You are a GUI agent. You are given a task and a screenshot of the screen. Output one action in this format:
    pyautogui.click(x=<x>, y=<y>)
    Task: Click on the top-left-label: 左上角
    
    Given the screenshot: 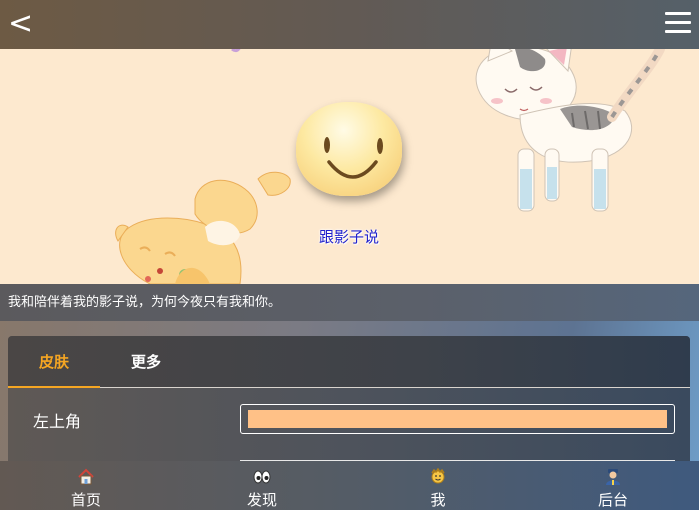 What is the action you would take?
    pyautogui.click(x=57, y=421)
    